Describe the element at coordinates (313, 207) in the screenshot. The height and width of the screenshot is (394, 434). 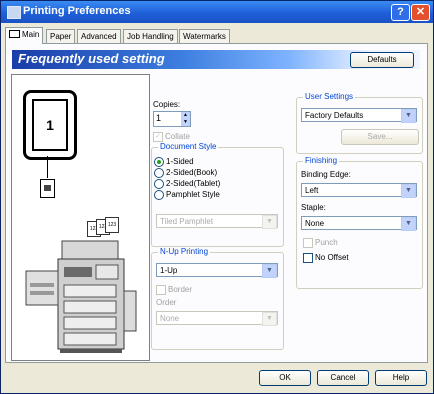
I see `staple-label: Staple:` at that location.